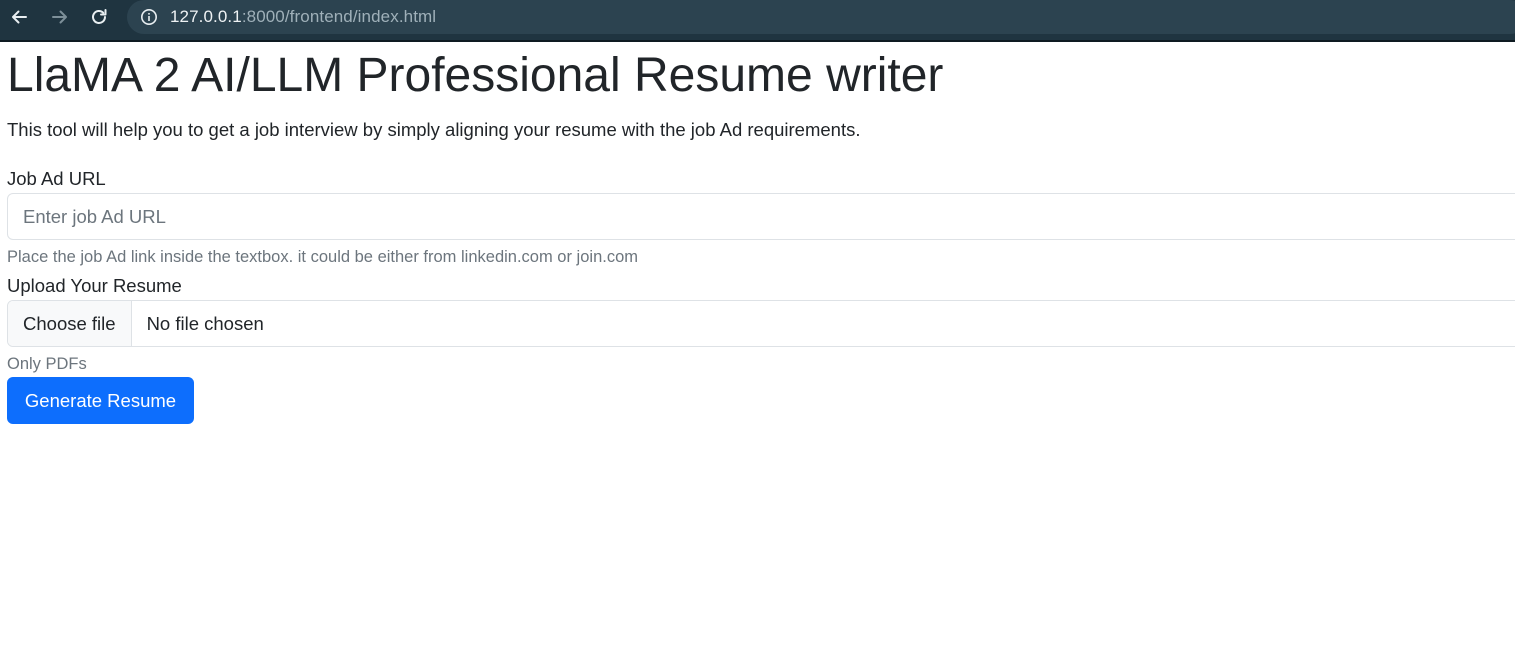 Image resolution: width=1515 pixels, height=646 pixels. What do you see at coordinates (100, 400) in the screenshot?
I see `generate-resume-button: Generate Resume` at bounding box center [100, 400].